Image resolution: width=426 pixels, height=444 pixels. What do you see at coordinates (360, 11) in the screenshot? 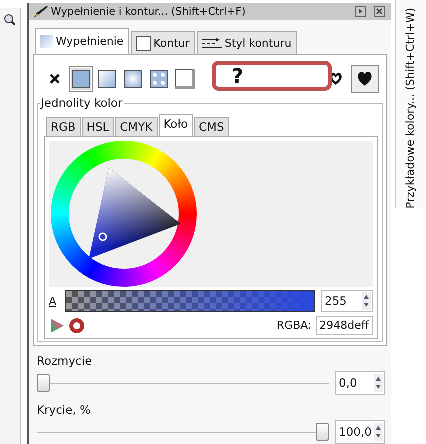
I see `play-icon` at bounding box center [360, 11].